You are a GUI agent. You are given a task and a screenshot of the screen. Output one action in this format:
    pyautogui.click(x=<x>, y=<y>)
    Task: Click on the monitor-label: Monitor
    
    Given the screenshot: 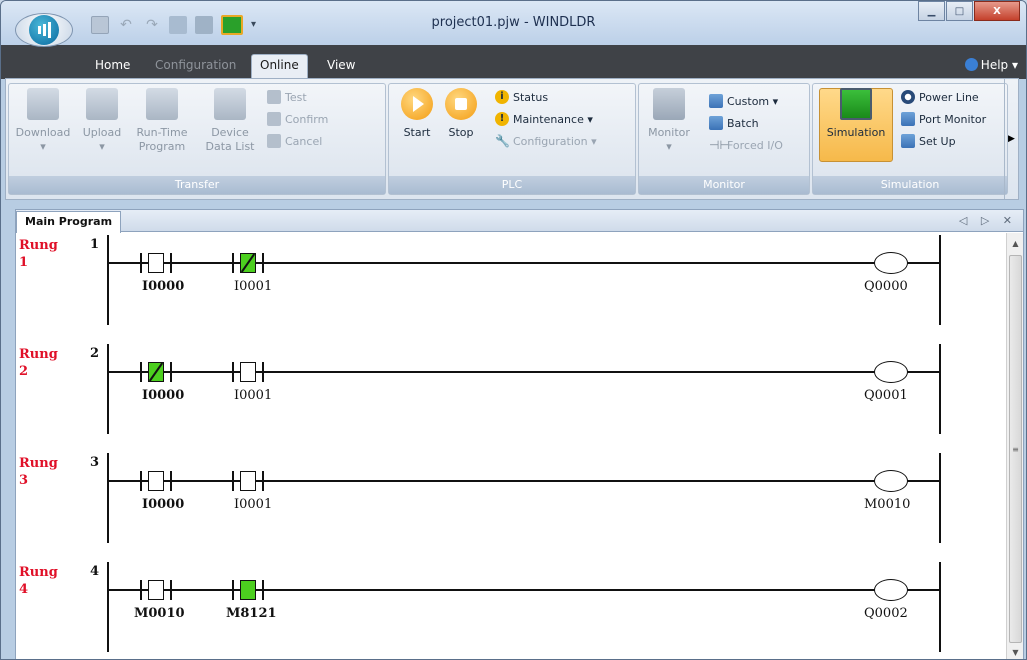 What is the action you would take?
    pyautogui.click(x=669, y=132)
    